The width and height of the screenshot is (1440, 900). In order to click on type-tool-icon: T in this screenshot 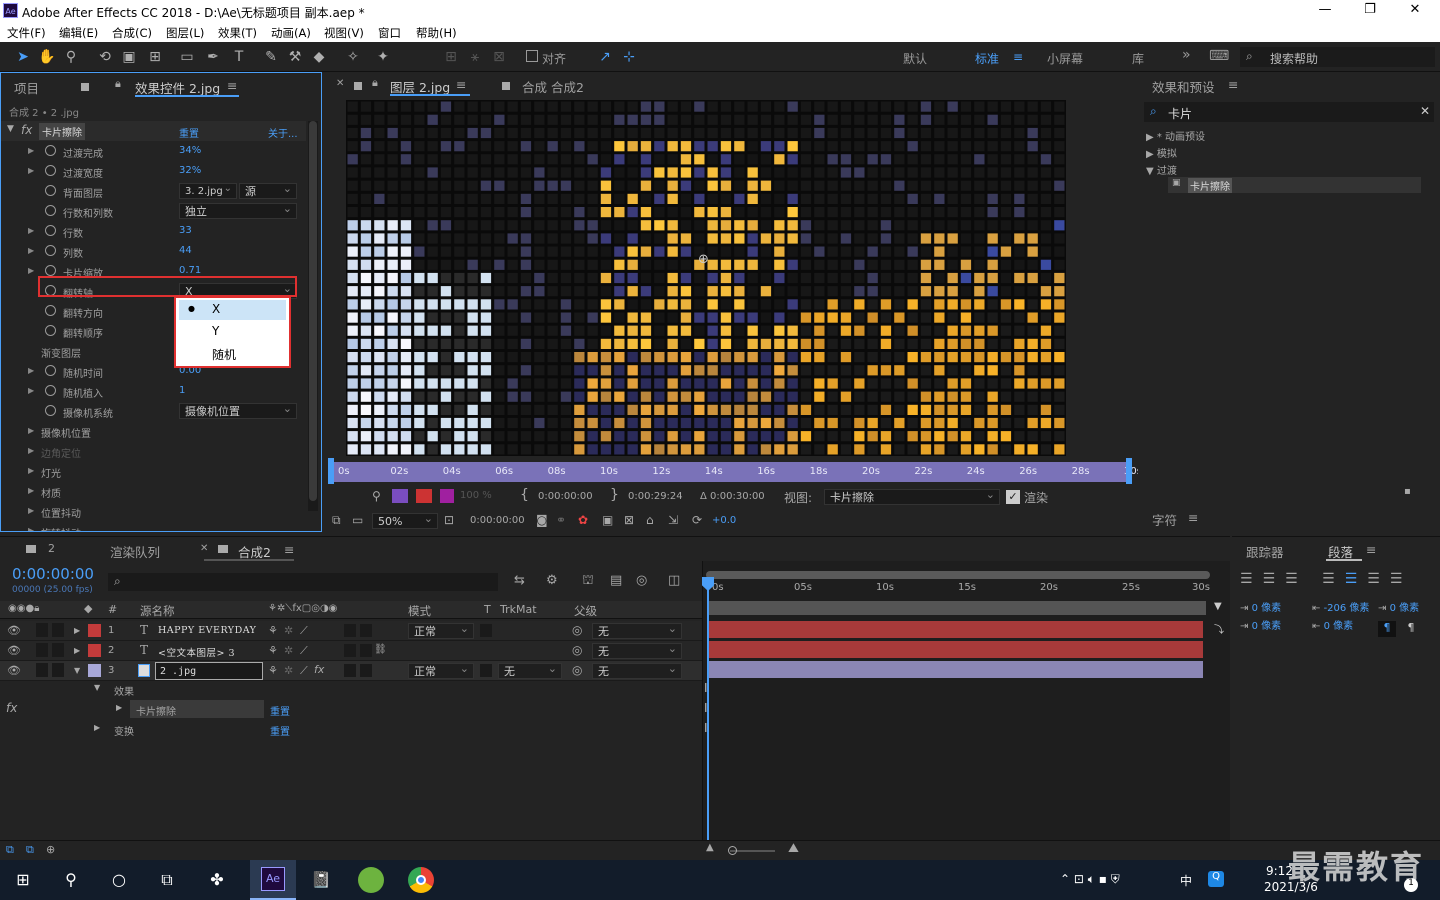, I will do `click(239, 57)`.